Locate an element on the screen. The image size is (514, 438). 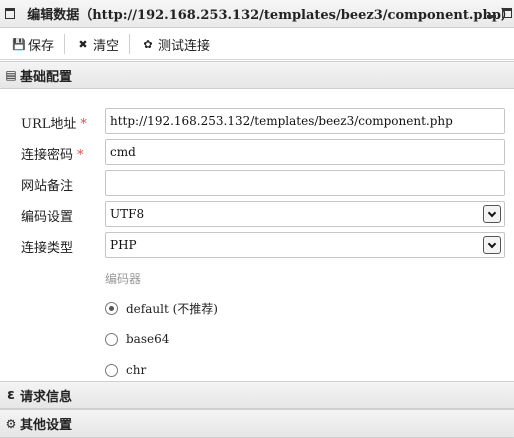
type-select: PHP is located at coordinates (305, 245).